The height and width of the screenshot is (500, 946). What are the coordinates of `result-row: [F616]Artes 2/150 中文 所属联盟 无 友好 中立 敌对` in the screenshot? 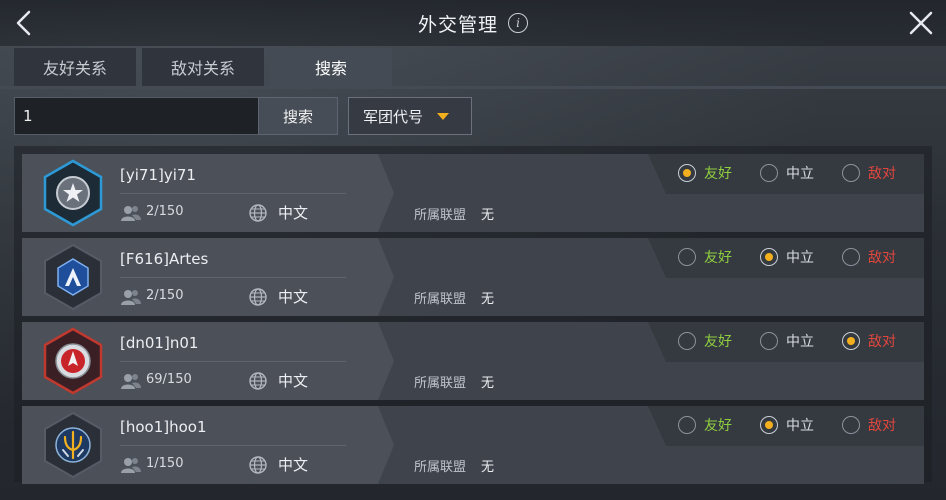 It's located at (473, 277).